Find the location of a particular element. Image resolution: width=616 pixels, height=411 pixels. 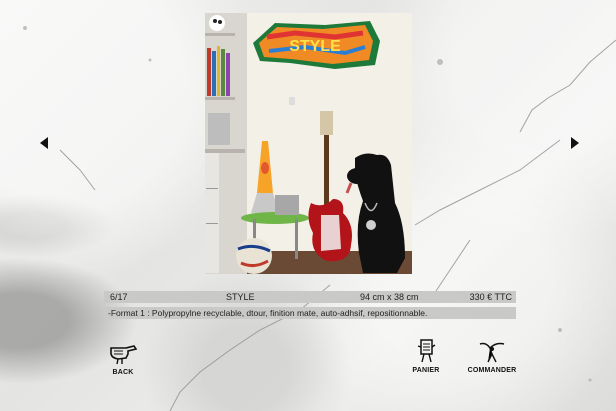

basket-button: PANIER is located at coordinates (426, 356).